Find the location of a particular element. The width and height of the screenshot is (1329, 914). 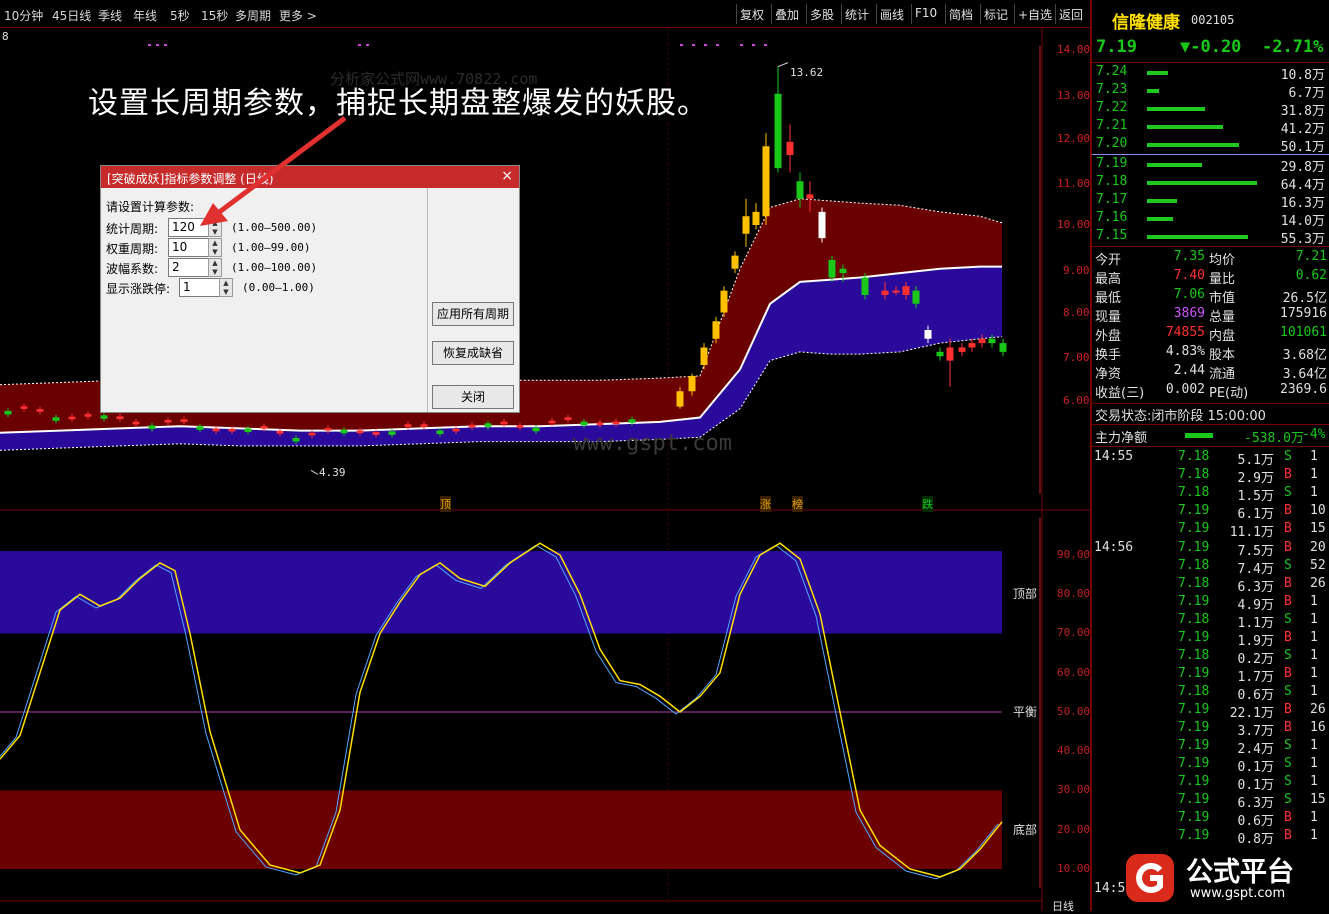

stat-value: 4.83% is located at coordinates (1185, 351).